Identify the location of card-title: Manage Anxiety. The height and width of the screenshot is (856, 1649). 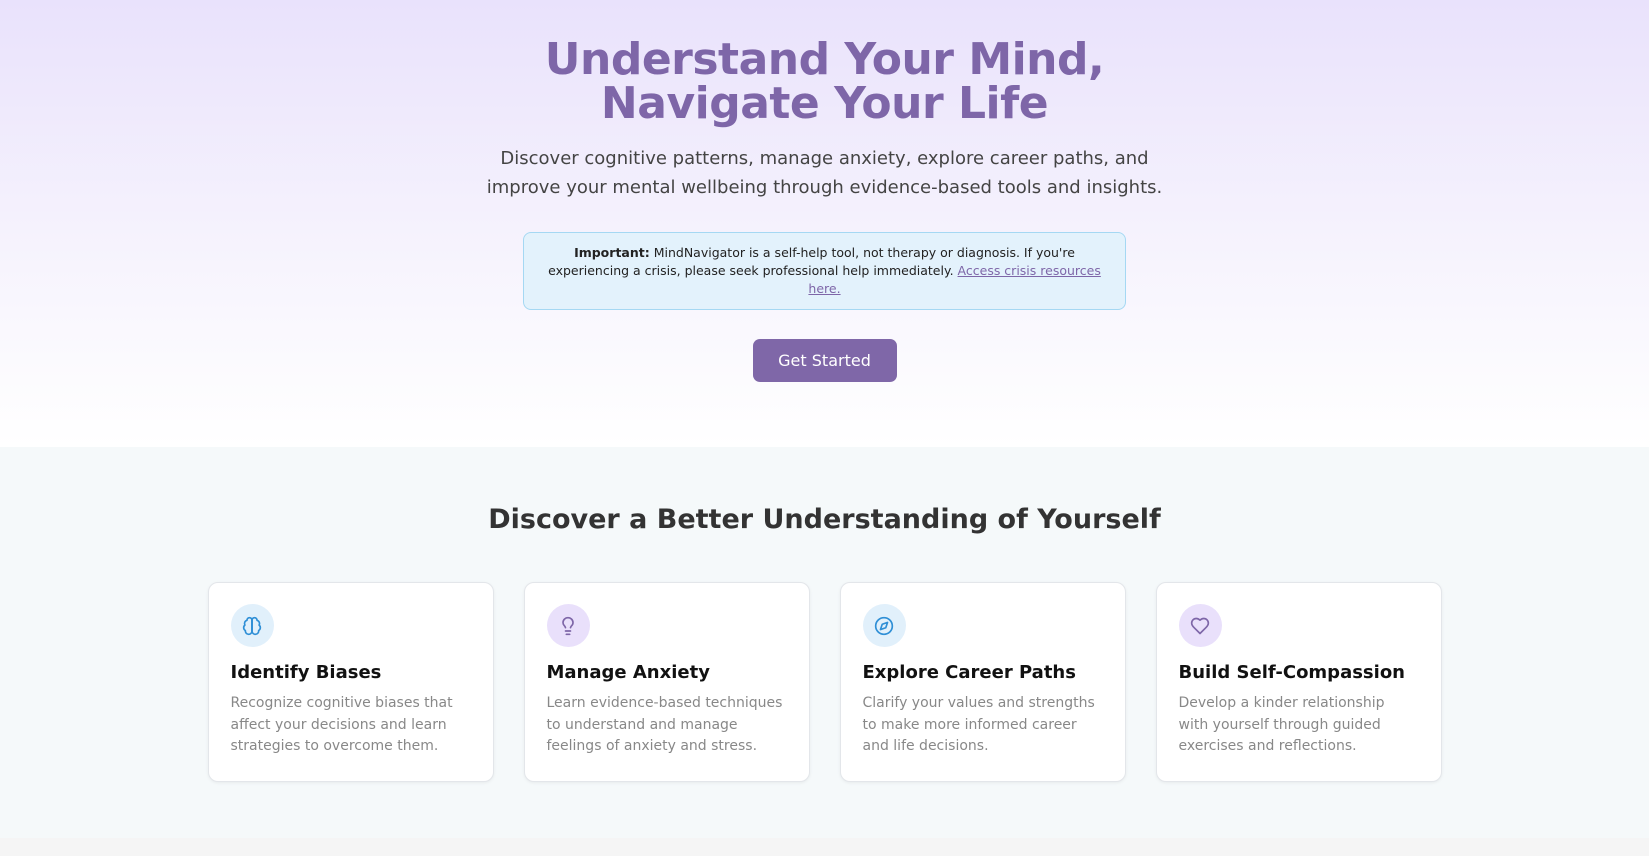
(628, 672).